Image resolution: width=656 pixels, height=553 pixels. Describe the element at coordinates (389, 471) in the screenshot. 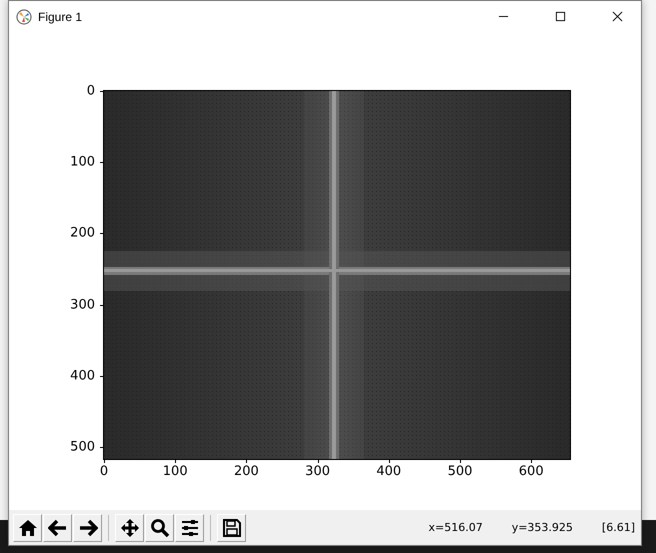

I see `x-tick-label: 400` at that location.